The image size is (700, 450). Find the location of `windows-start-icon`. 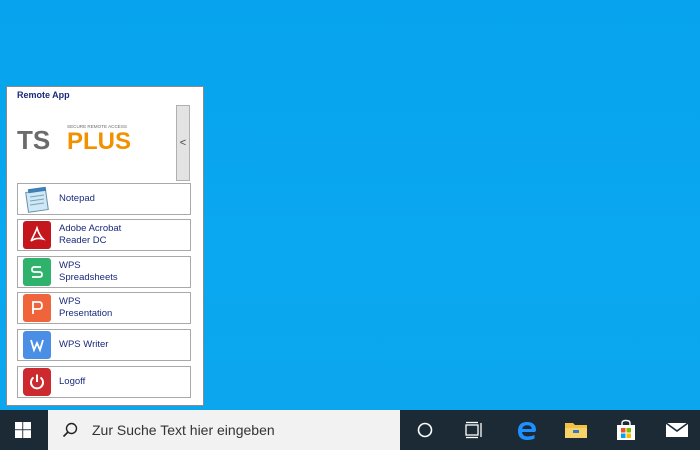

windows-start-icon is located at coordinates (23, 430).